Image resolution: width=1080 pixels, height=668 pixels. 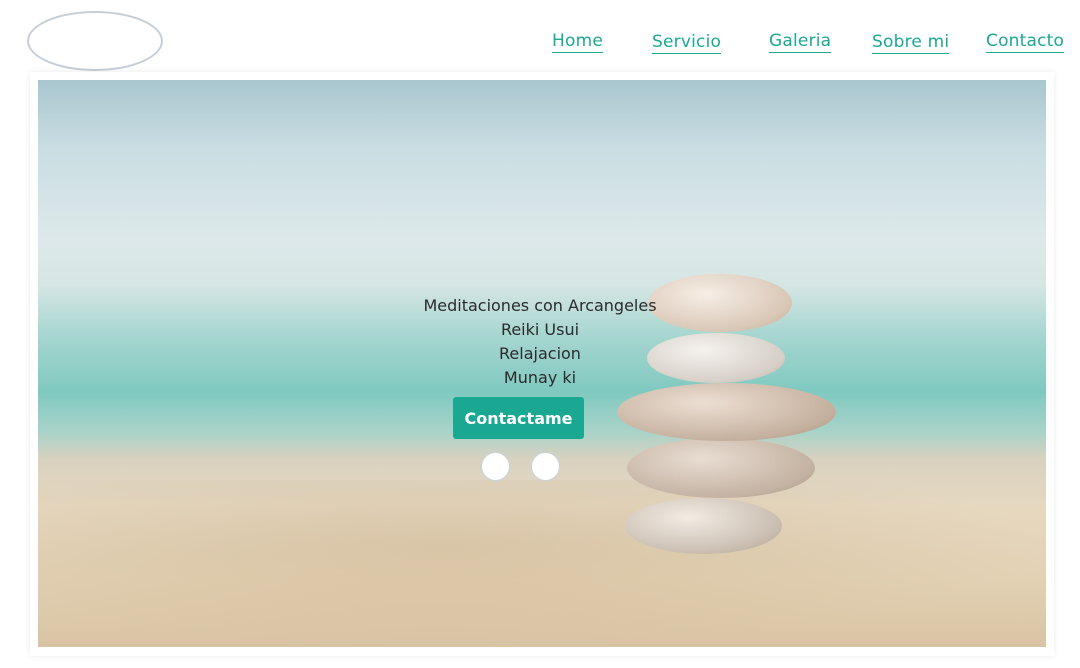 I want to click on service-line: Reiki Usui, so click(x=540, y=329).